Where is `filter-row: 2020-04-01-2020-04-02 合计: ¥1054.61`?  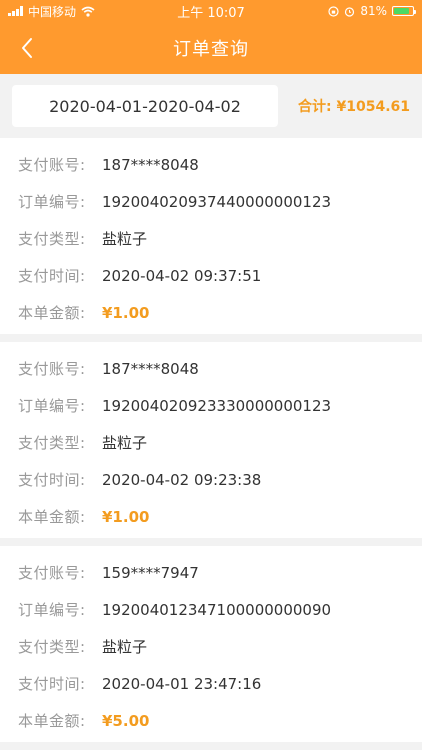 filter-row: 2020-04-01-2020-04-02 合计: ¥1054.61 is located at coordinates (211, 106).